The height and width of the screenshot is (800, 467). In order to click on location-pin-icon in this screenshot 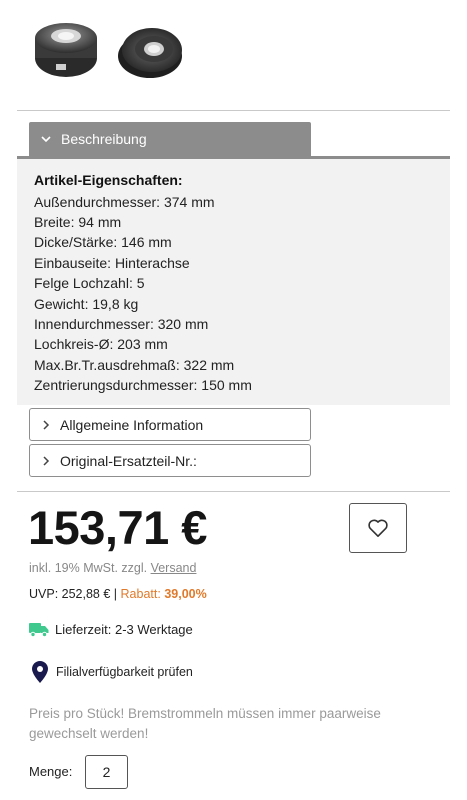, I will do `click(40, 672)`.